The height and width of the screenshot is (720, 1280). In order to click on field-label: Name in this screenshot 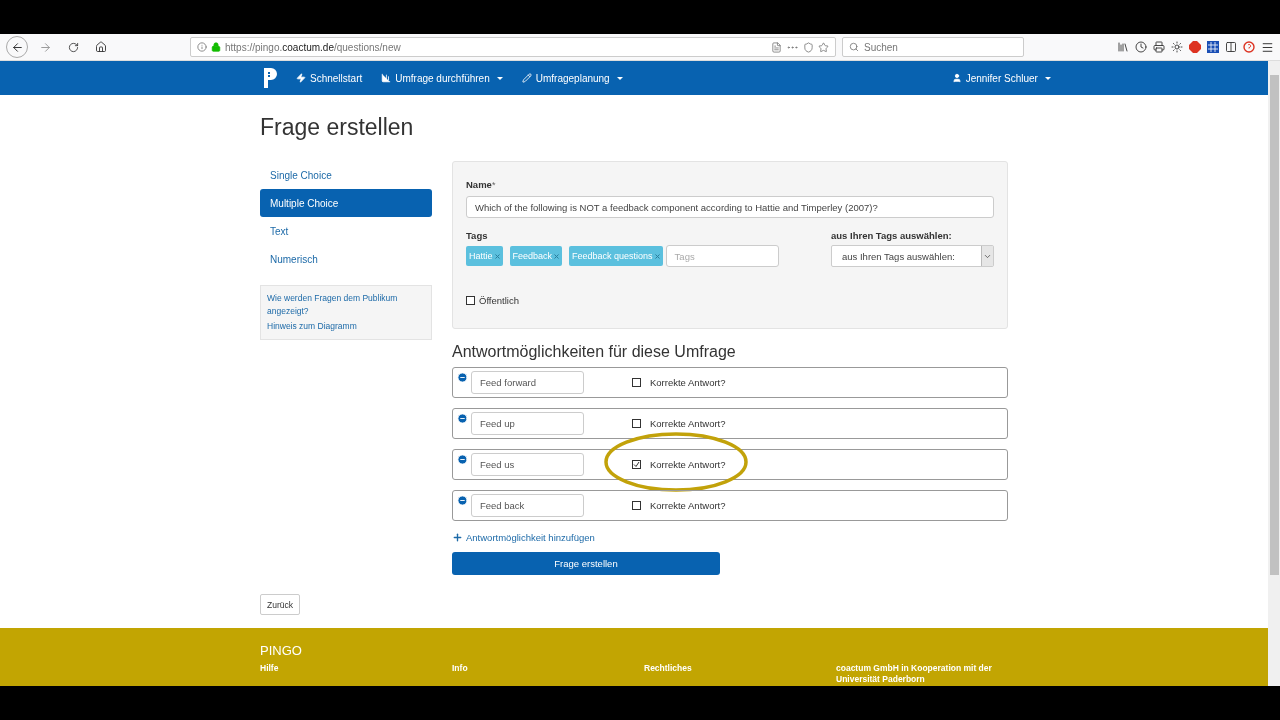, I will do `click(479, 184)`.